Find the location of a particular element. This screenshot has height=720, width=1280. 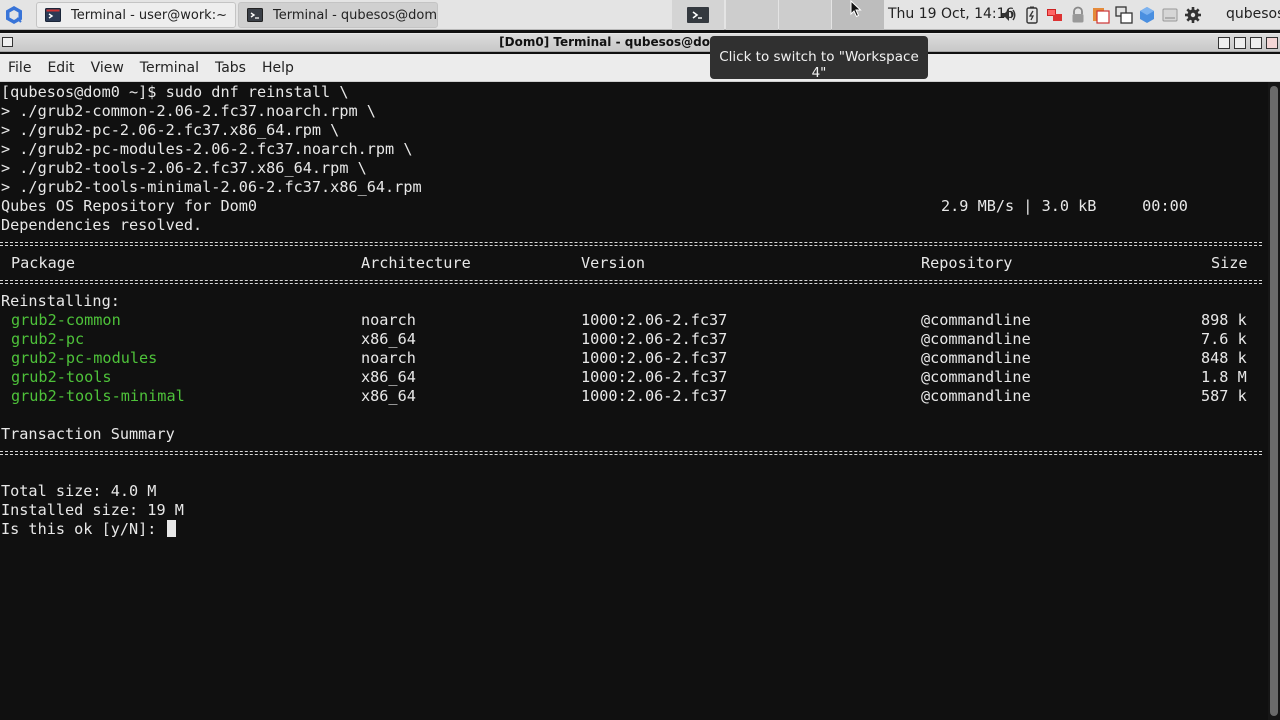

device-icon is located at coordinates (1170, 15).